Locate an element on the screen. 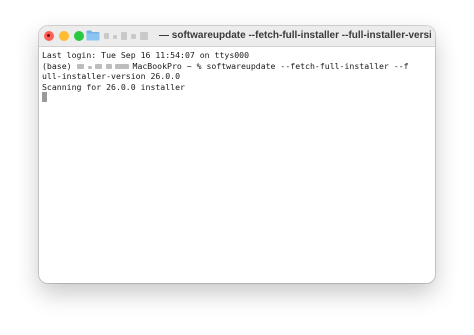  close-icon is located at coordinates (48, 35).